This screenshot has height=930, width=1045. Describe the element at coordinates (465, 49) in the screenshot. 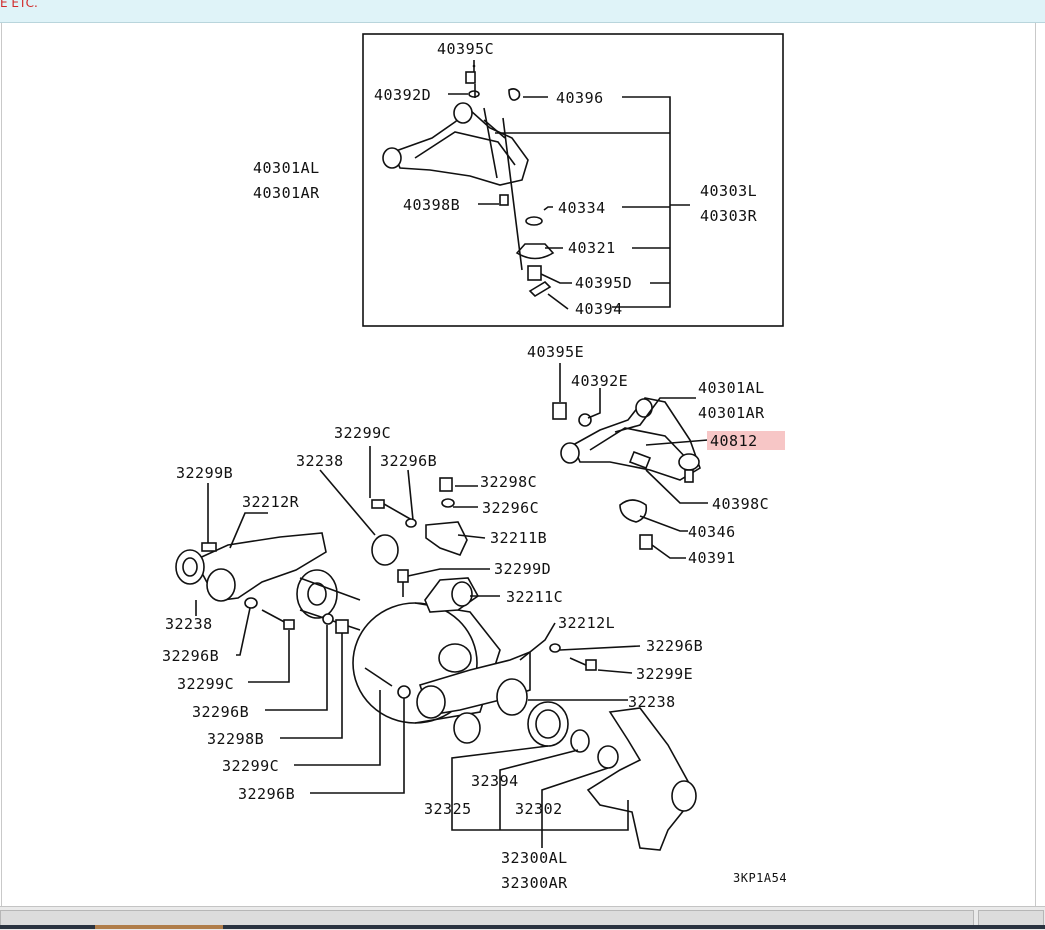

I see `label-40395C: 40395C` at that location.